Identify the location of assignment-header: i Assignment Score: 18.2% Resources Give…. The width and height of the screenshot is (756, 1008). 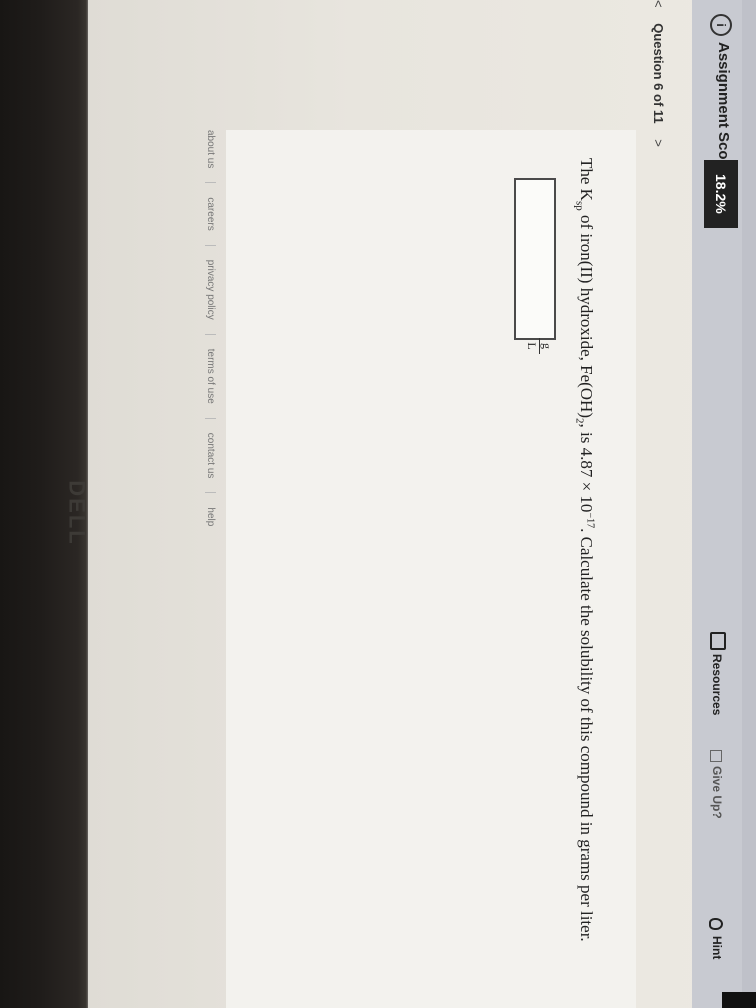
(724, 504).